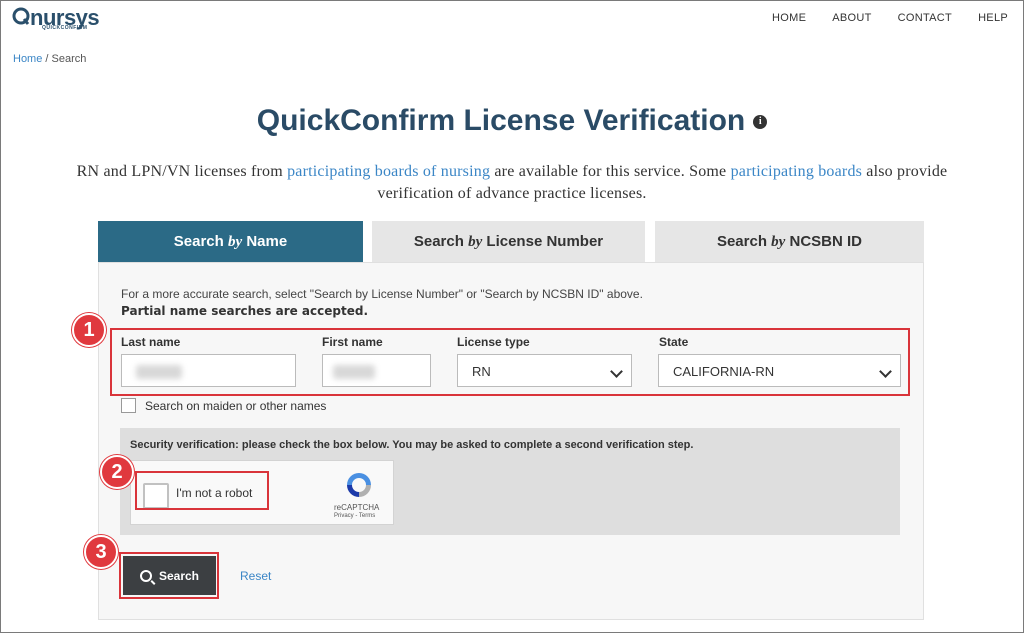 The height and width of the screenshot is (633, 1024). What do you see at coordinates (21, 16) in the screenshot?
I see `logo-q-icon` at bounding box center [21, 16].